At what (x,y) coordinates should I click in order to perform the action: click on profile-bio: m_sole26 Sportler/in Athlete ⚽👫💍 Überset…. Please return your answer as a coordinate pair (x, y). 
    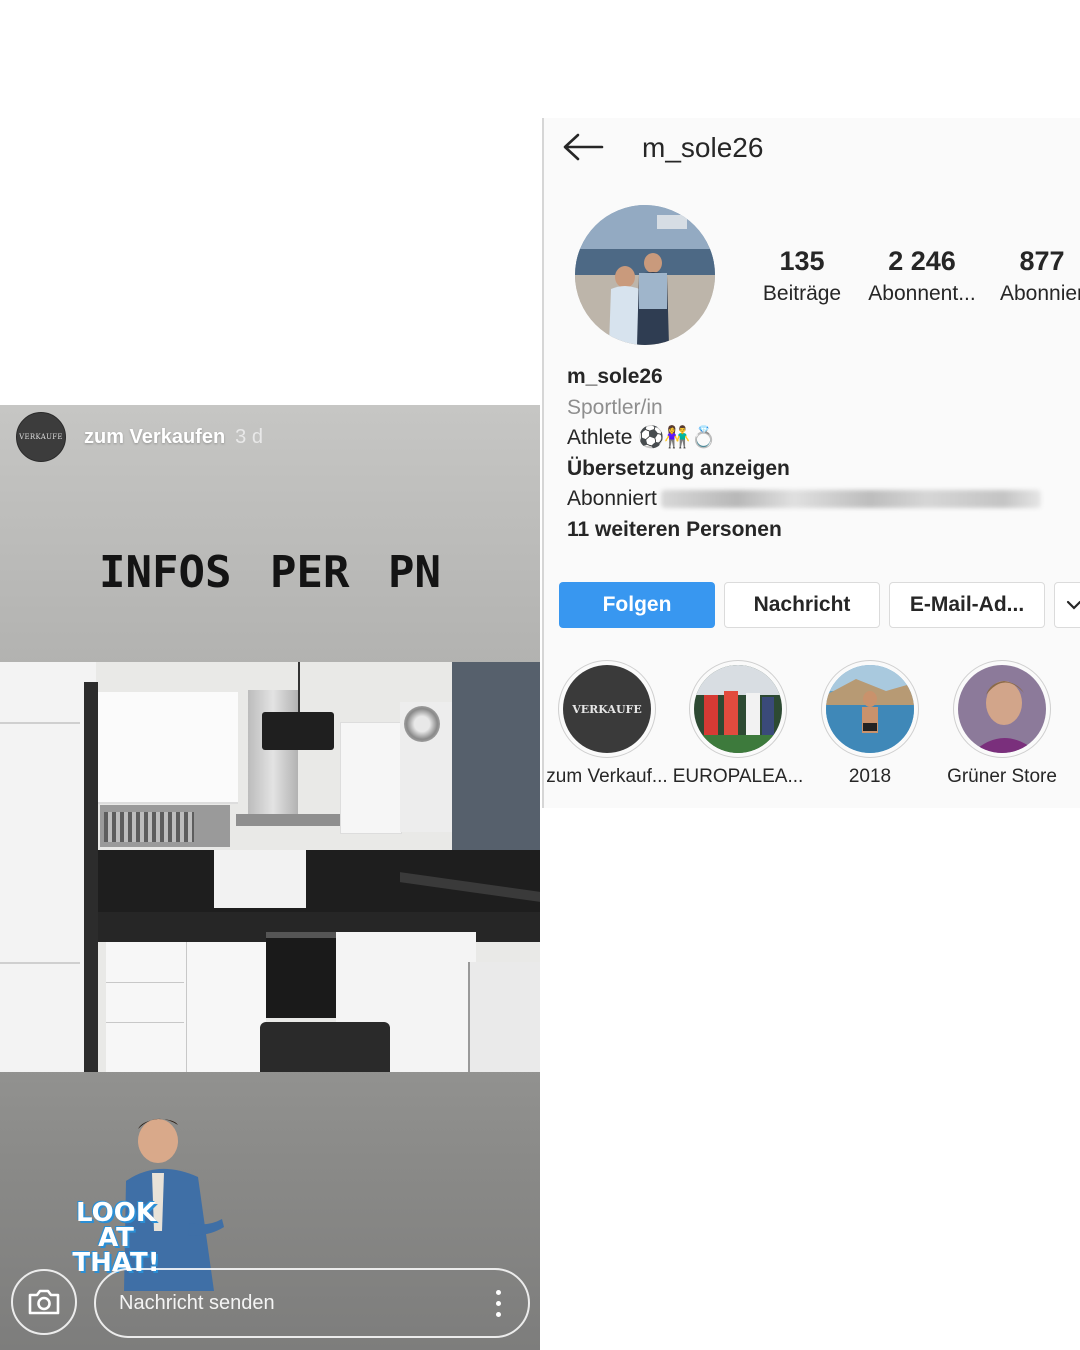
    Looking at the image, I should click on (817, 453).